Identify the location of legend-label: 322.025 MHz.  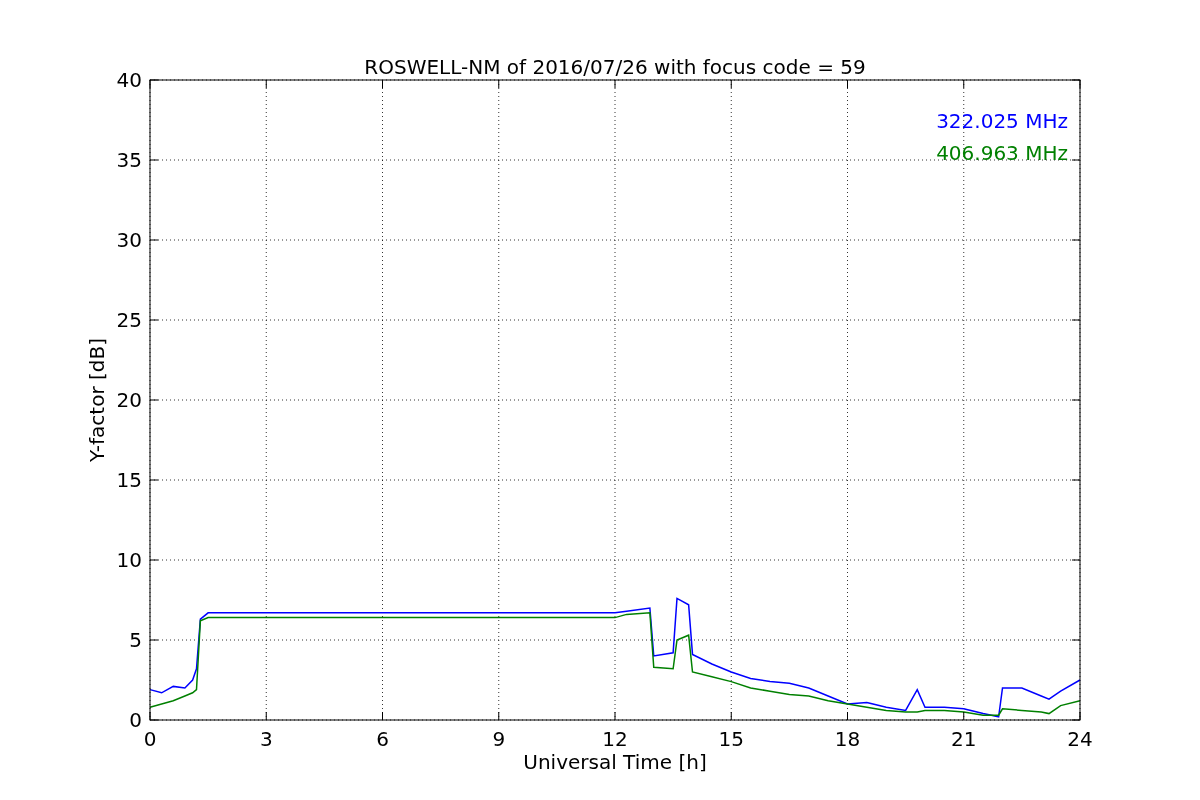
(1002, 121).